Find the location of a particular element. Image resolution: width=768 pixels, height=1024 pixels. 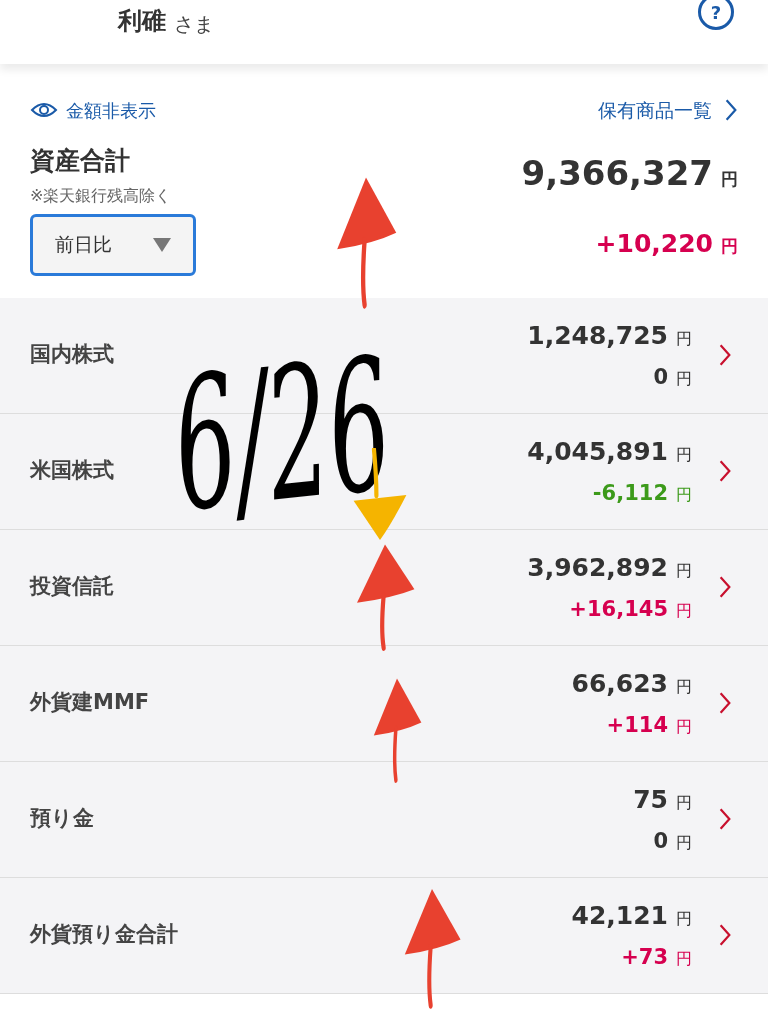

asset-category-label: 外貨建MMF is located at coordinates (90, 703).